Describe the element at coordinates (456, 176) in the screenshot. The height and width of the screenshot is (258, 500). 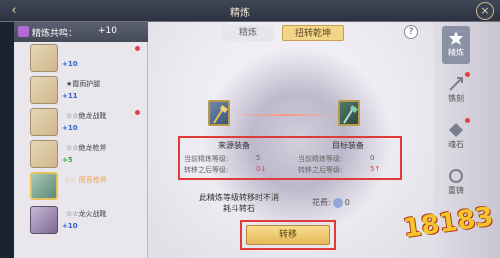
I see `recast-icon` at that location.